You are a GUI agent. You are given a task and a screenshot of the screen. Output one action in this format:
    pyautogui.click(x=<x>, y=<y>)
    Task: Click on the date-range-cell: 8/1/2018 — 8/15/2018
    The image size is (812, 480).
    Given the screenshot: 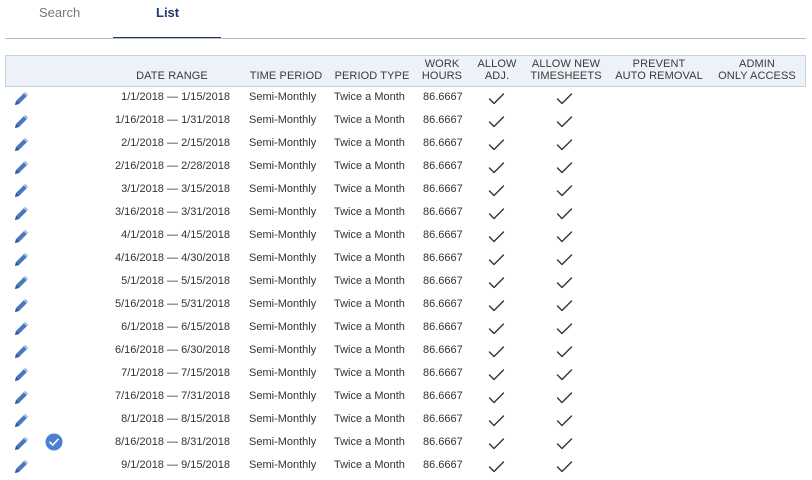 What is the action you would take?
    pyautogui.click(x=175, y=419)
    